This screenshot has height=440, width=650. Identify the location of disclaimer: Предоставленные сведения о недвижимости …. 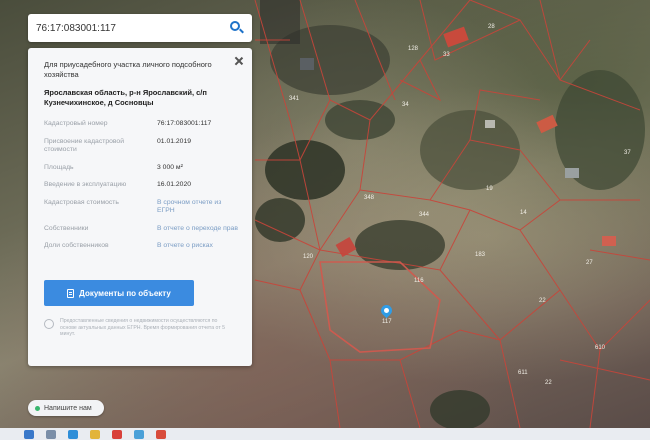
(139, 328).